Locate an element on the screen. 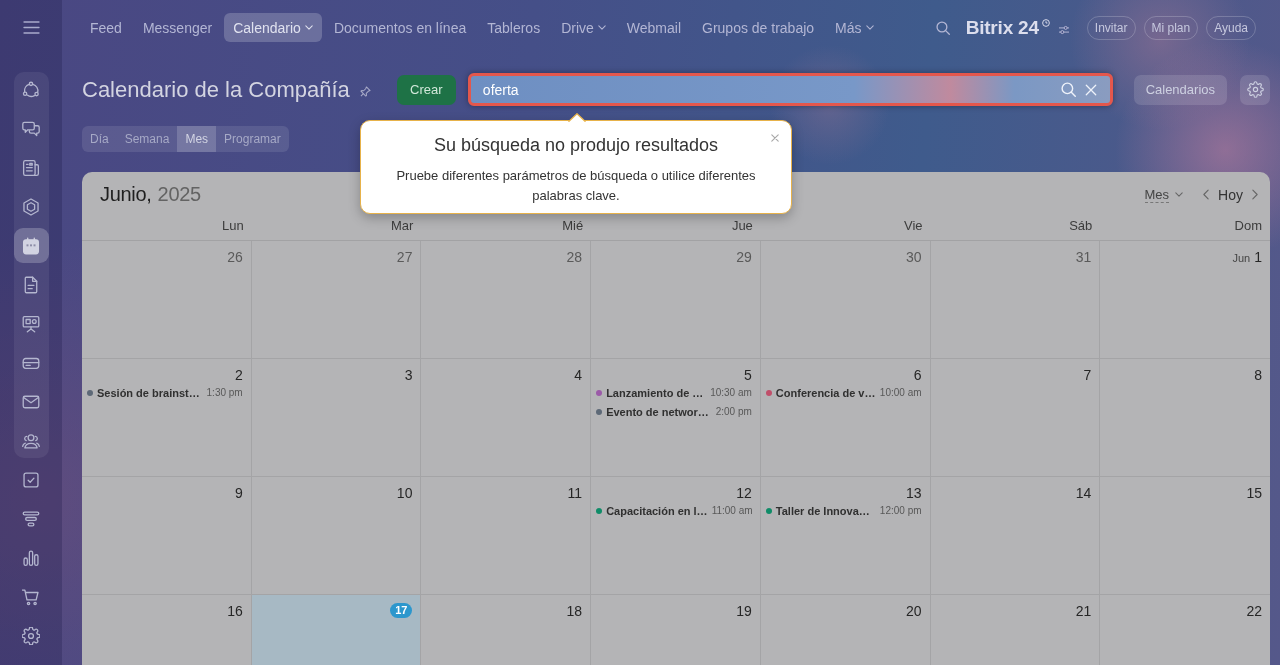 Image resolution: width=1280 pixels, height=665 pixels. view-tab: Mes is located at coordinates (197, 139).